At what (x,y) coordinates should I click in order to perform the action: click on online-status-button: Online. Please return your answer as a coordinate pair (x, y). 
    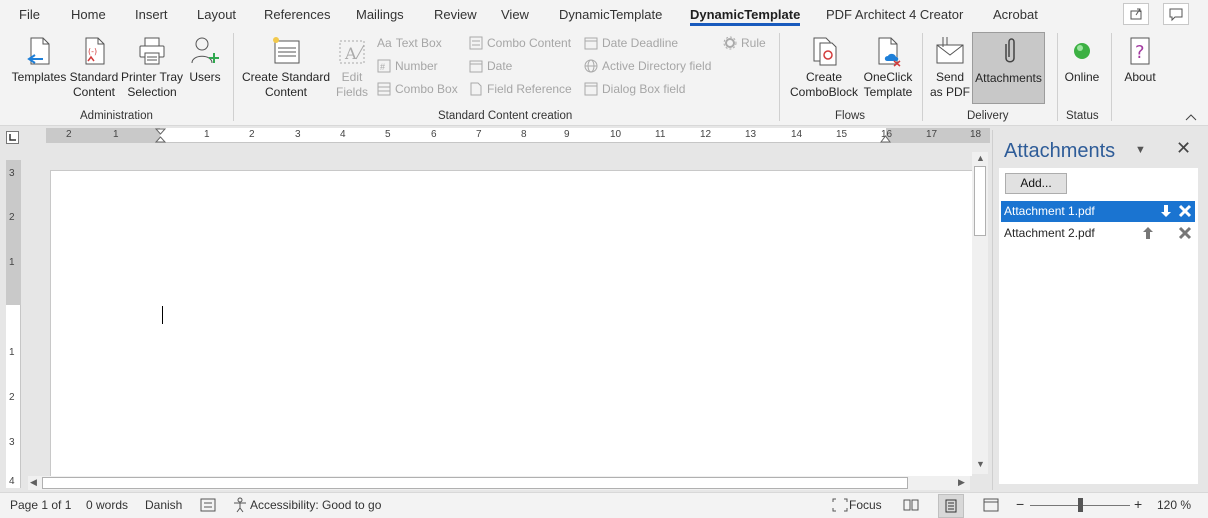
    Looking at the image, I should click on (1082, 60).